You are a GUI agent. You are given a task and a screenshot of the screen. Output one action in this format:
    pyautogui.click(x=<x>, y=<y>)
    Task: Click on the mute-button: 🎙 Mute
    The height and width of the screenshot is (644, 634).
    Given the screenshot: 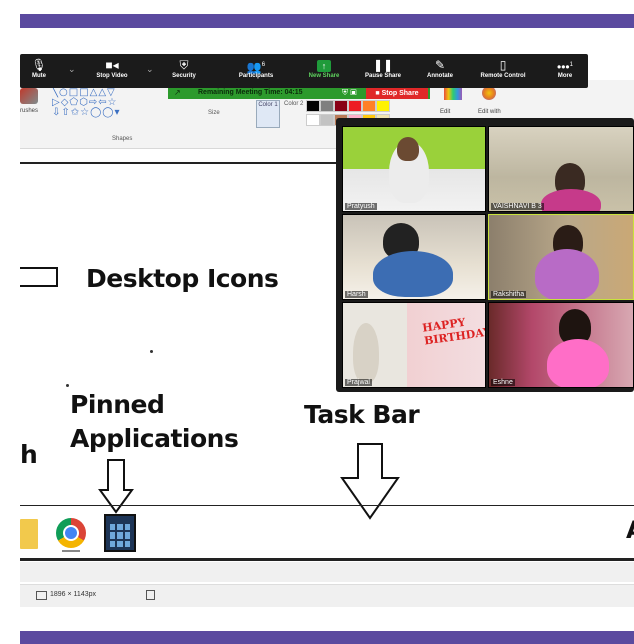 What is the action you would take?
    pyautogui.click(x=39, y=68)
    